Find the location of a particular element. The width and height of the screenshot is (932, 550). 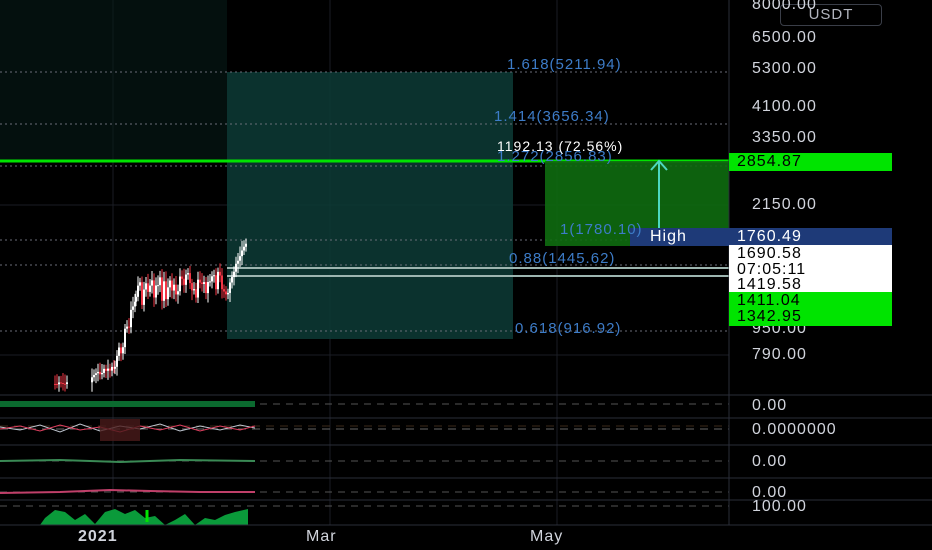

candlestick-series is located at coordinates (150, 315).